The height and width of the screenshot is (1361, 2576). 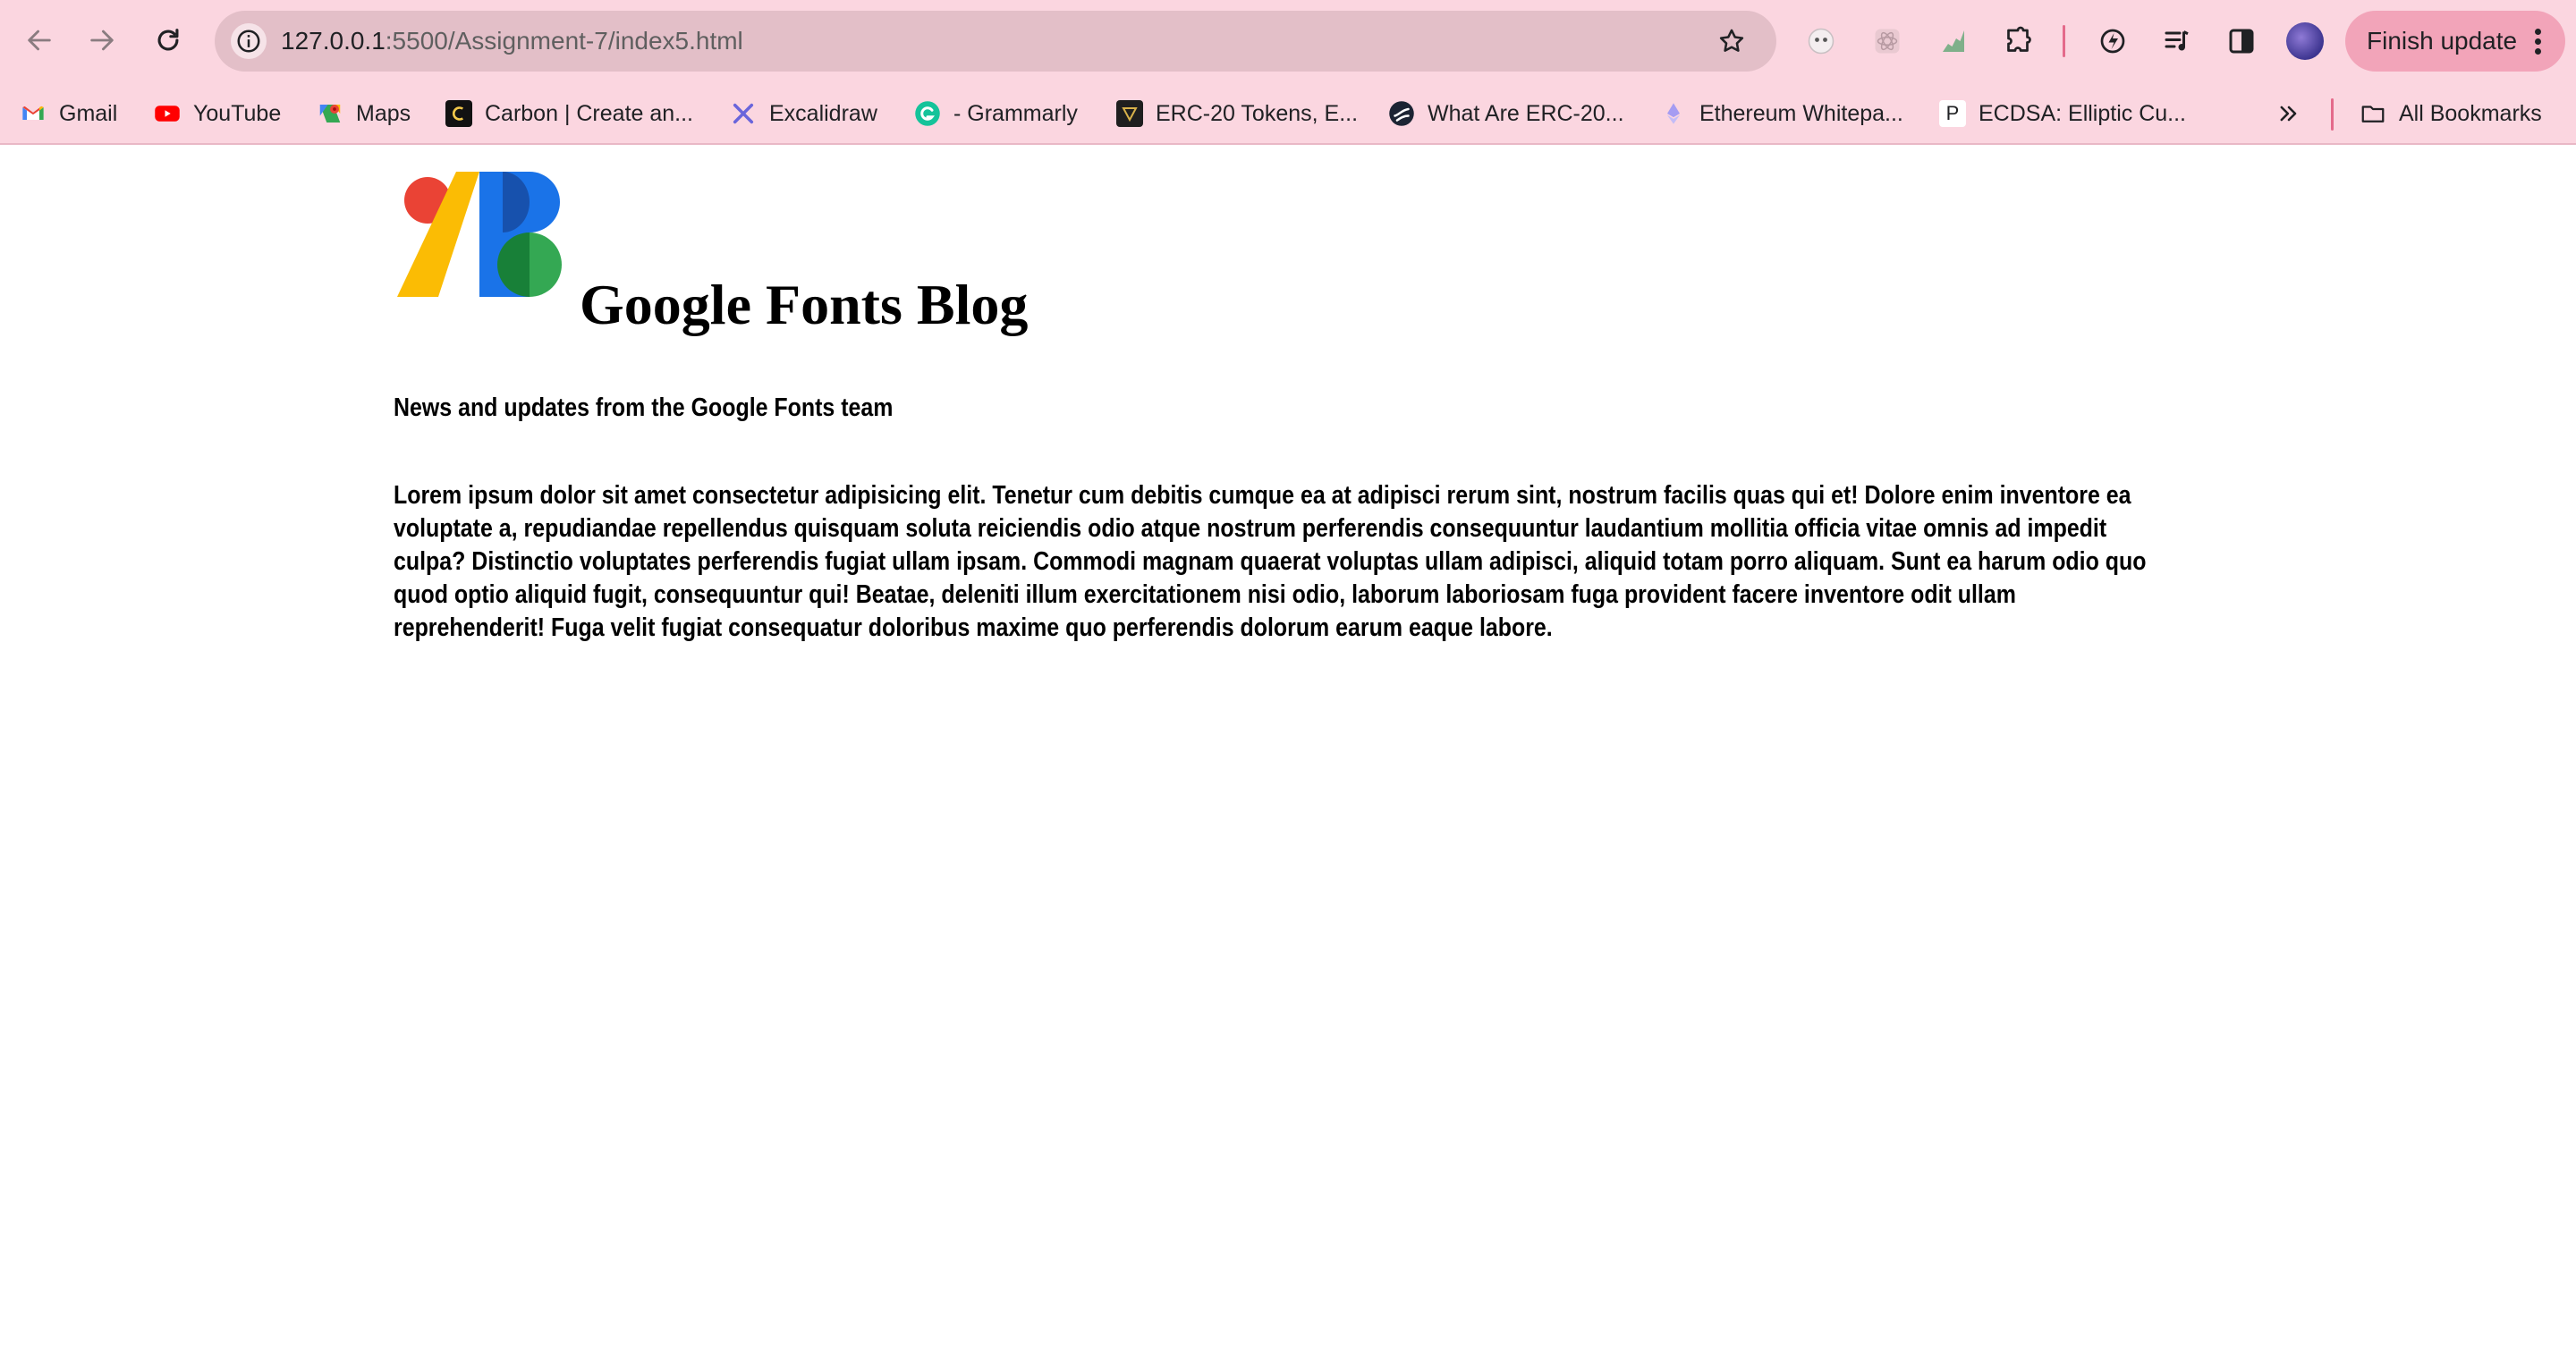 I want to click on ecdsa-icon: P, so click(x=1952, y=113).